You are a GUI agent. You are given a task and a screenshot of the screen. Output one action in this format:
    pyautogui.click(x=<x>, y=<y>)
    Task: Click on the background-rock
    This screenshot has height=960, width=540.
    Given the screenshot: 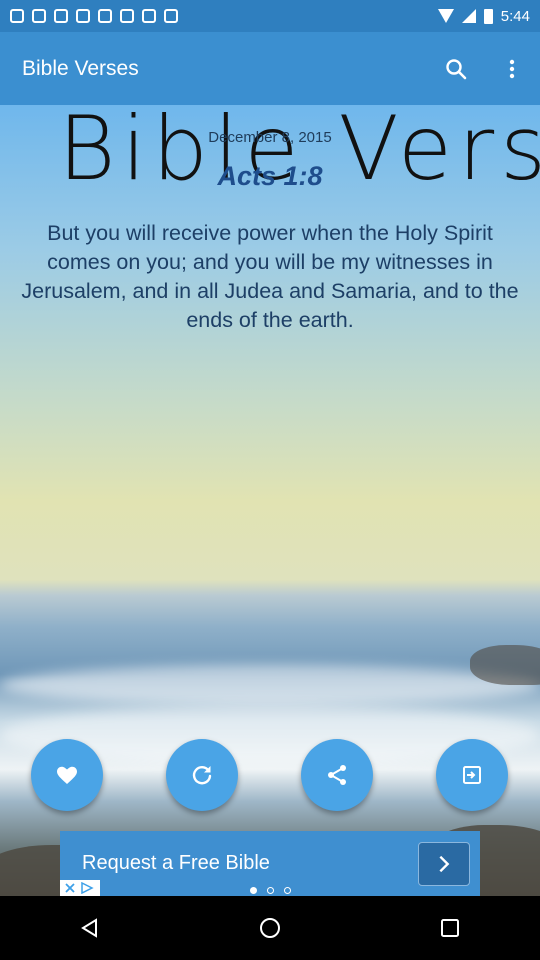 What is the action you would take?
    pyautogui.click(x=505, y=665)
    